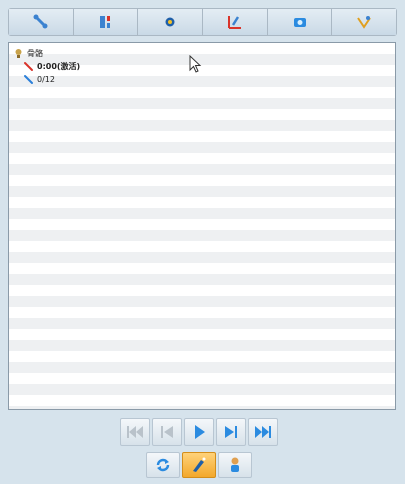  What do you see at coordinates (195, 64) in the screenshot?
I see `mouse-cursor-icon` at bounding box center [195, 64].